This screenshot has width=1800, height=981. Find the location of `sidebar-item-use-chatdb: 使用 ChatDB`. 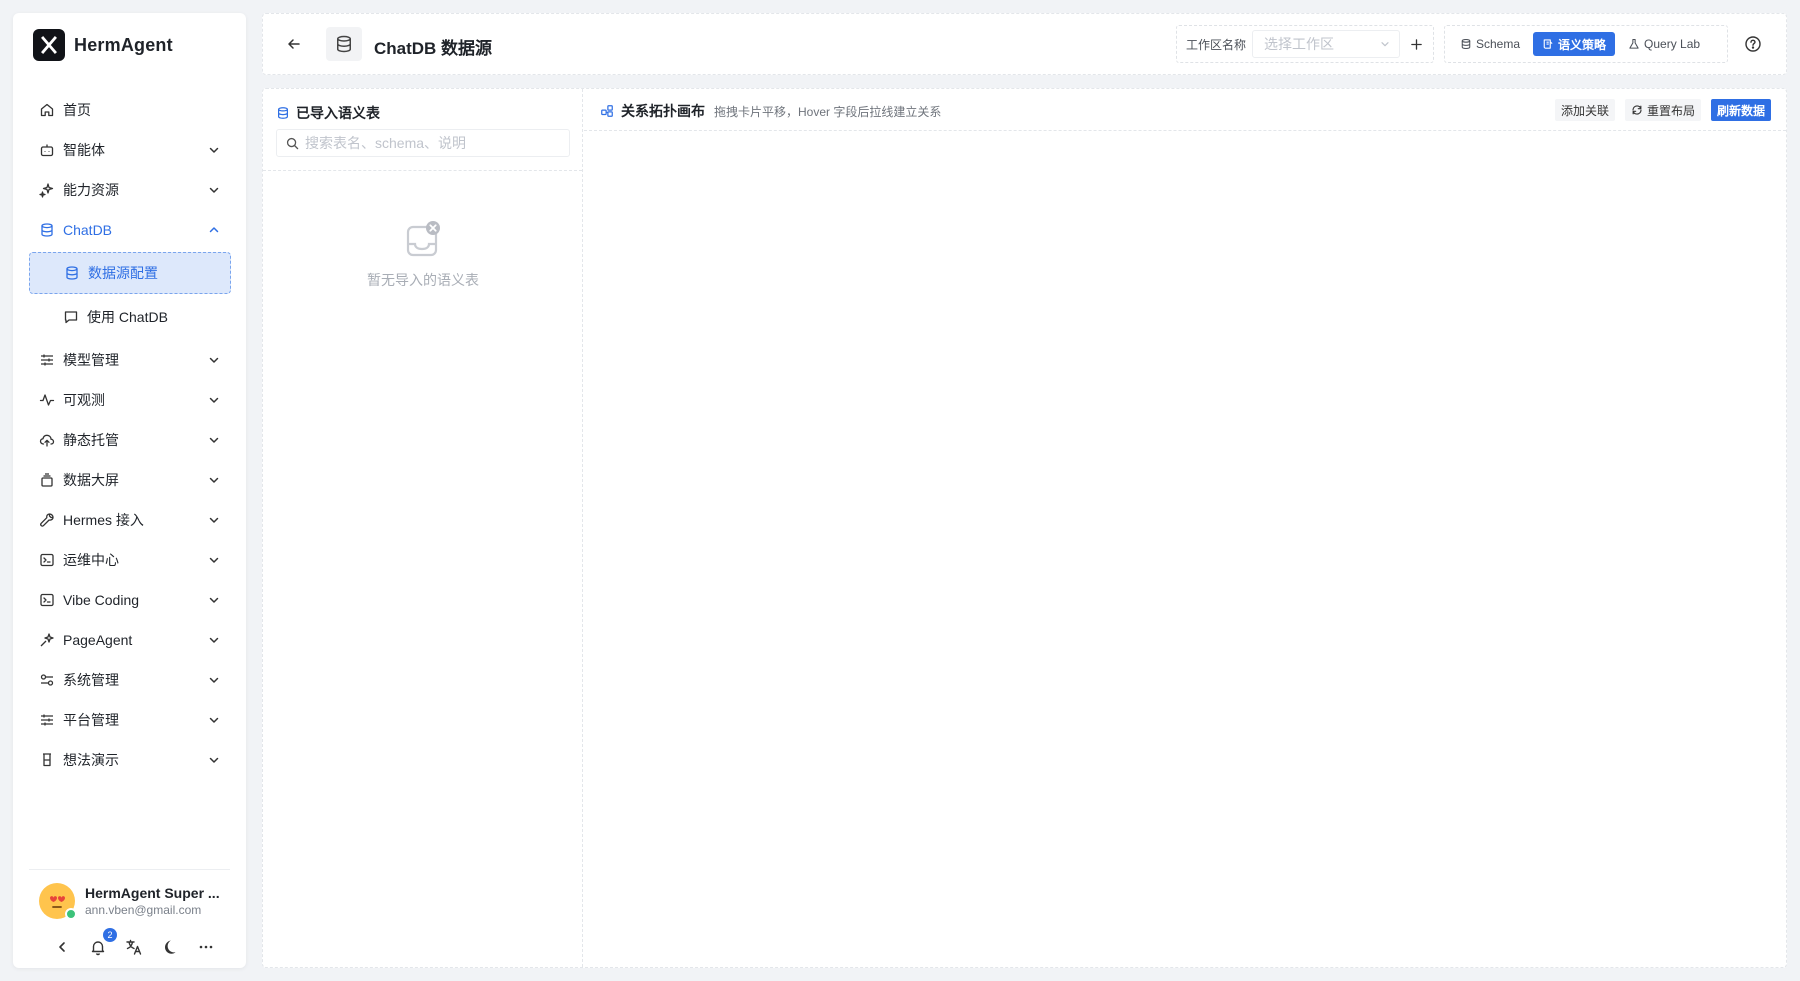

sidebar-item-use-chatdb: 使用 ChatDB is located at coordinates (130, 317).